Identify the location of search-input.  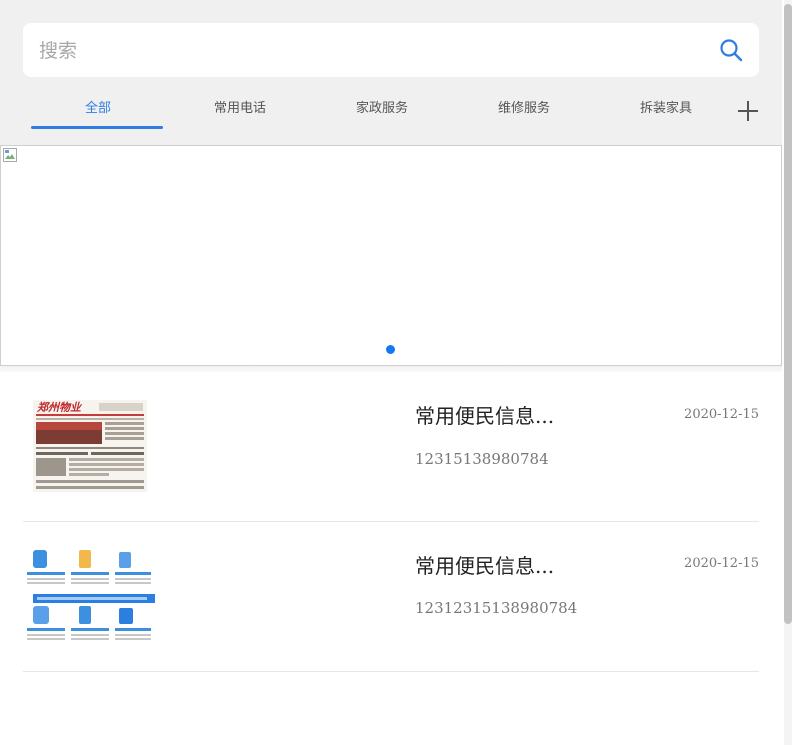
(369, 51).